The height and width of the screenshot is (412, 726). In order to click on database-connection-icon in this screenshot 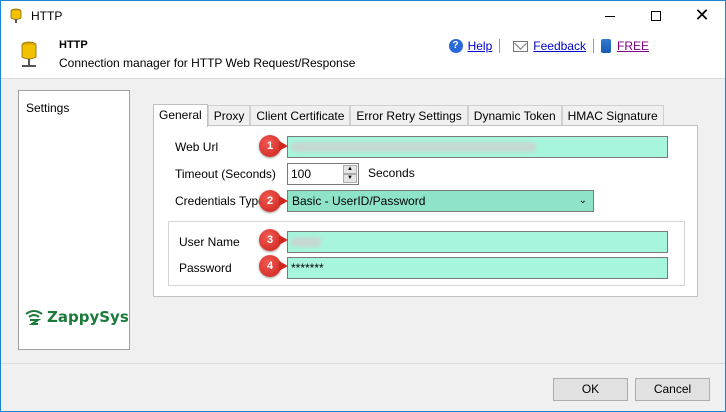, I will do `click(29, 54)`.